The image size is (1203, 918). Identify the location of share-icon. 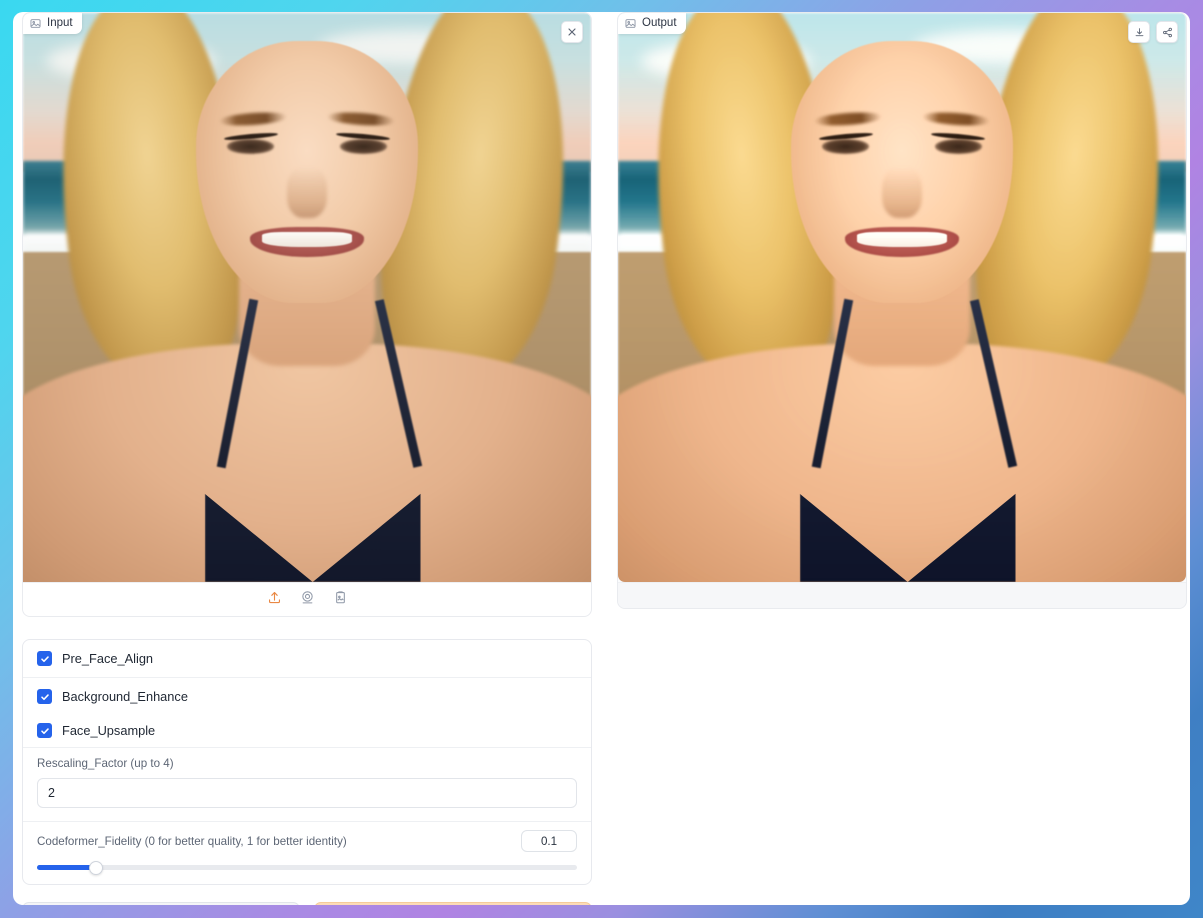
(1167, 32).